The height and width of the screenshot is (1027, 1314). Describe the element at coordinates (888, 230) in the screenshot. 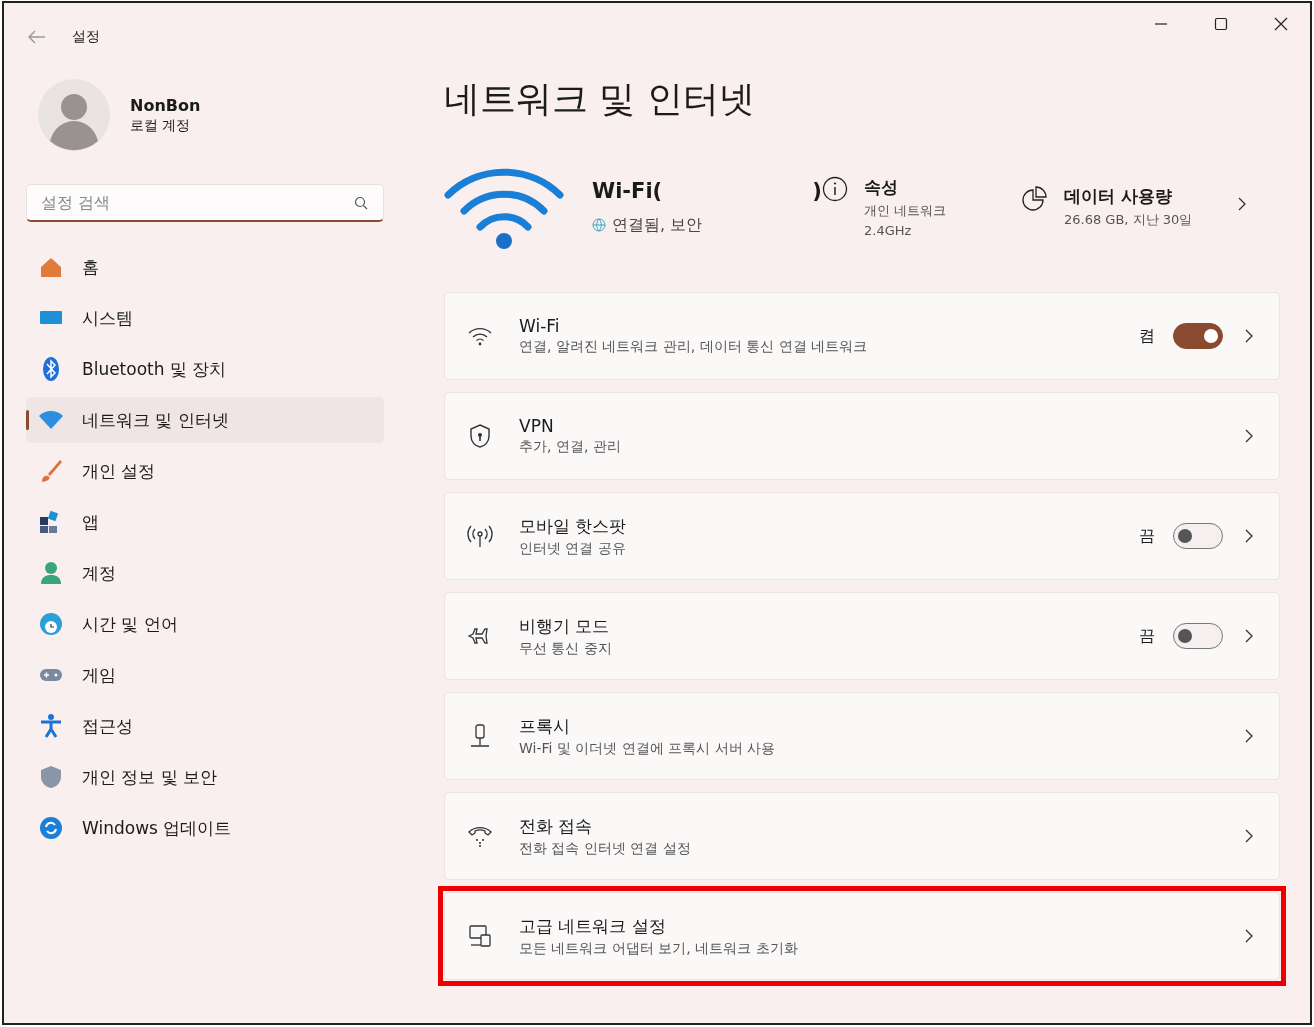

I see `property-value: 2.4GHz` at that location.